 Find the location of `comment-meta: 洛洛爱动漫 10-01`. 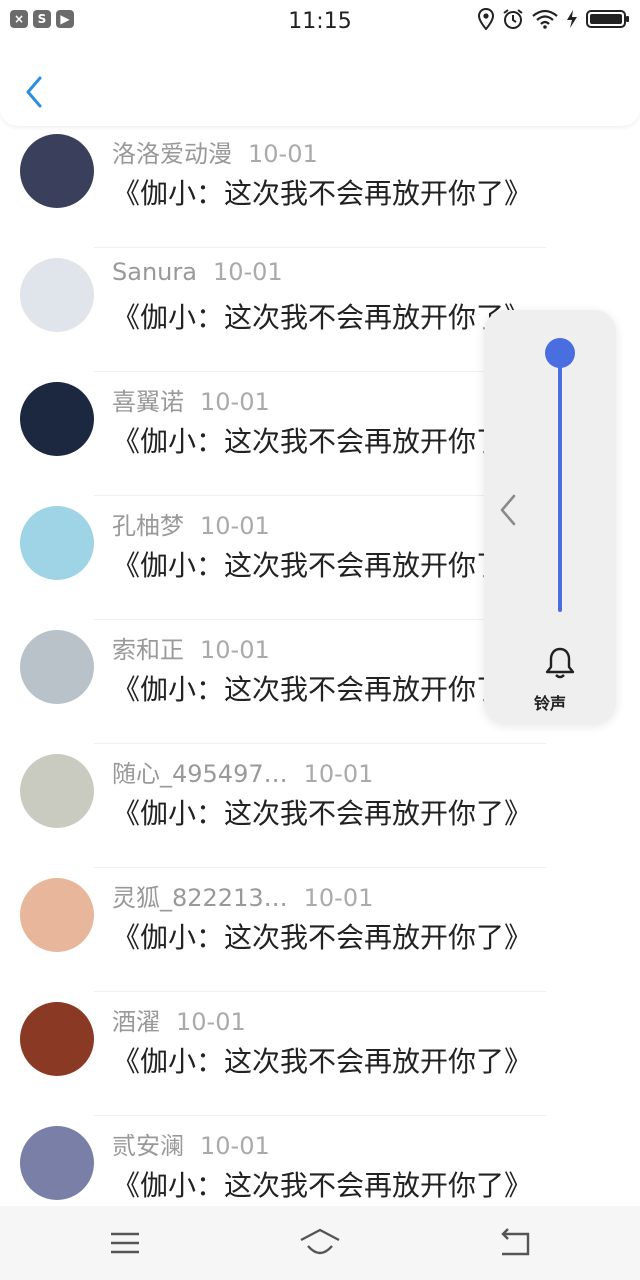

comment-meta: 洛洛爱动漫 10-01 is located at coordinates (215, 151).